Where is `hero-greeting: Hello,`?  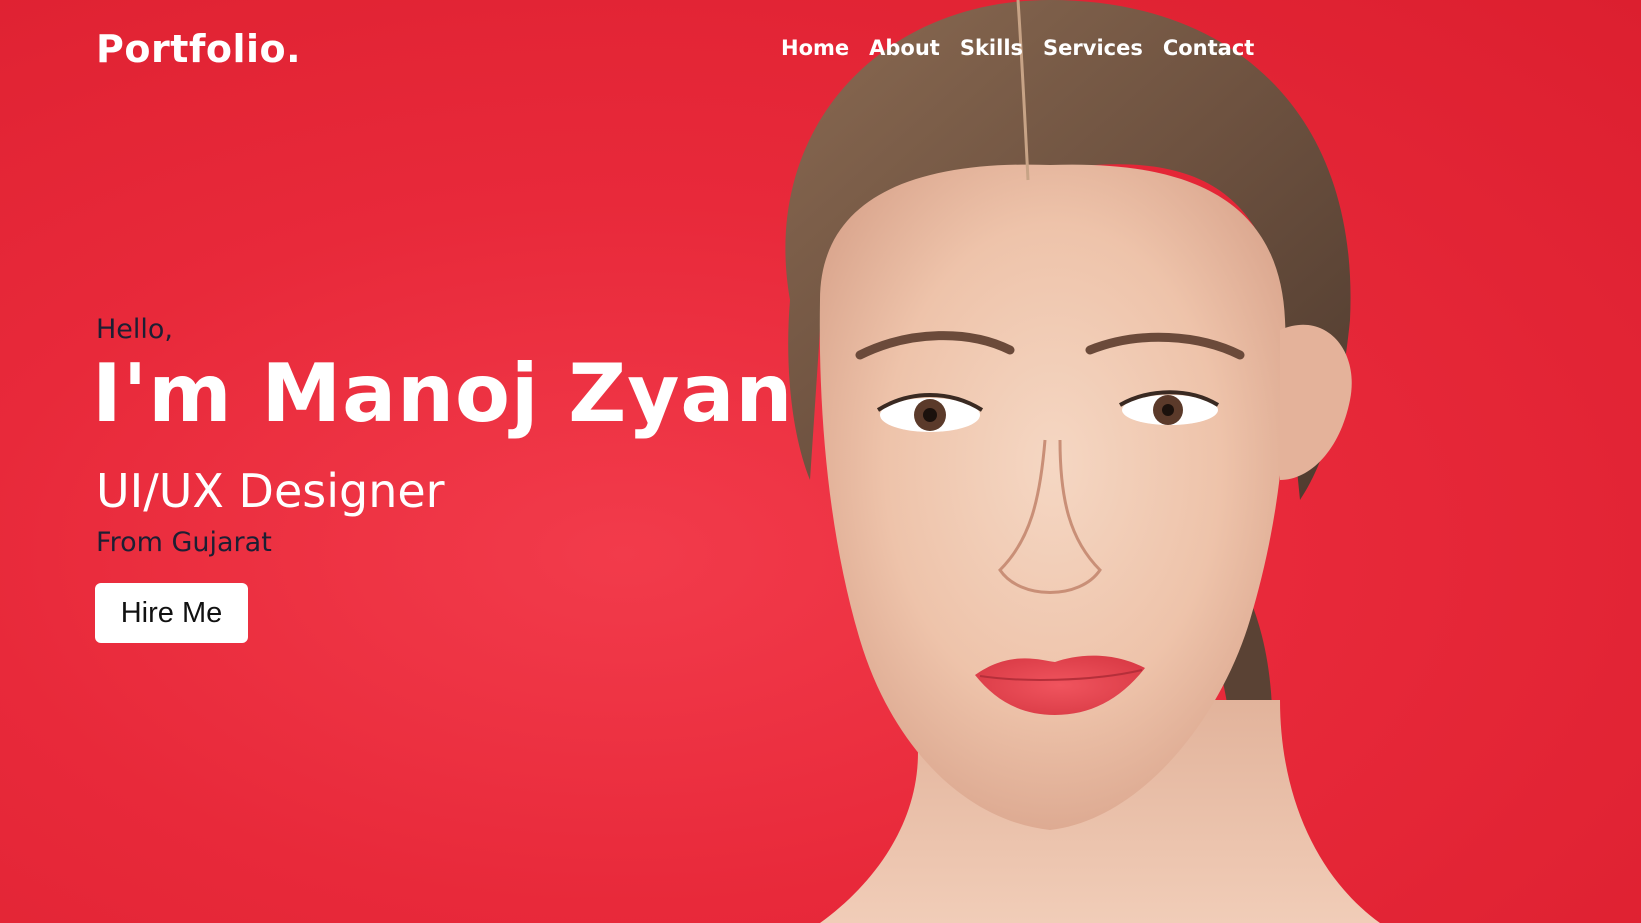
hero-greeting: Hello, is located at coordinates (135, 329).